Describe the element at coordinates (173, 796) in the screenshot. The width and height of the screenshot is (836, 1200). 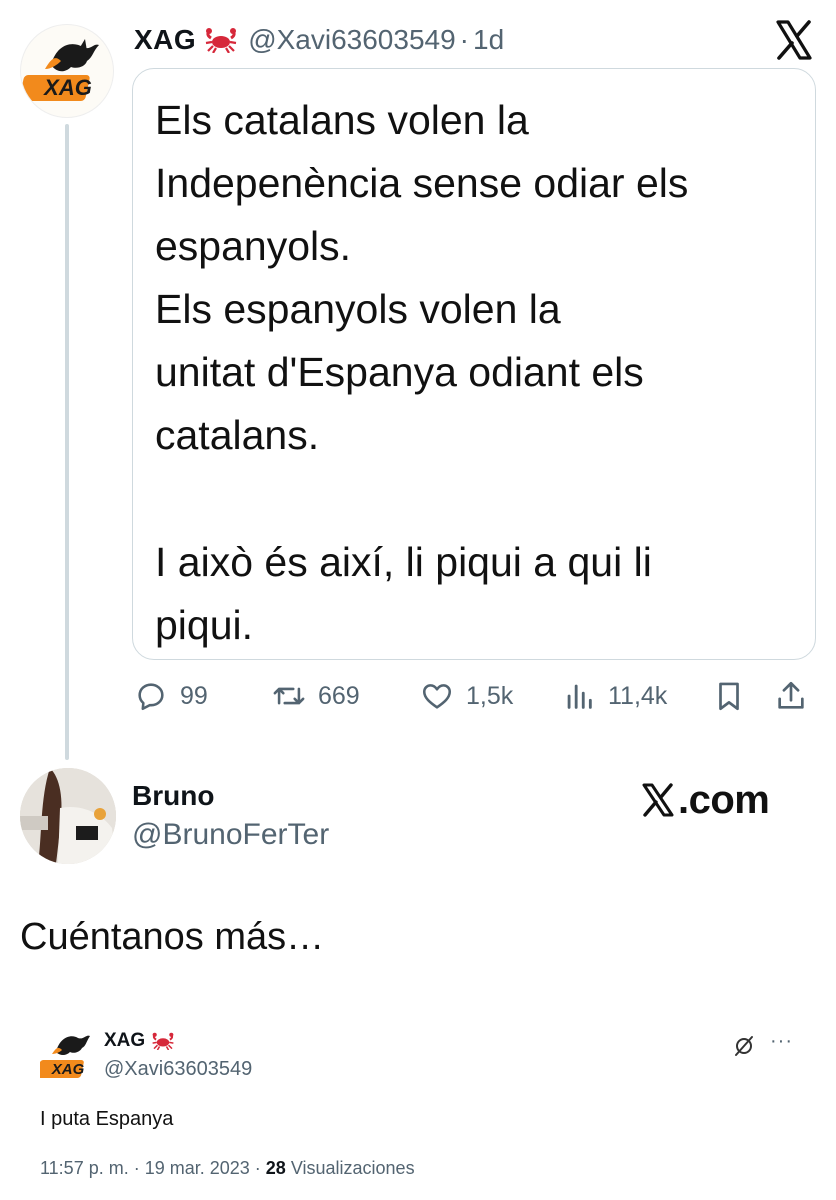
I see `bruno-name: Bruno` at that location.